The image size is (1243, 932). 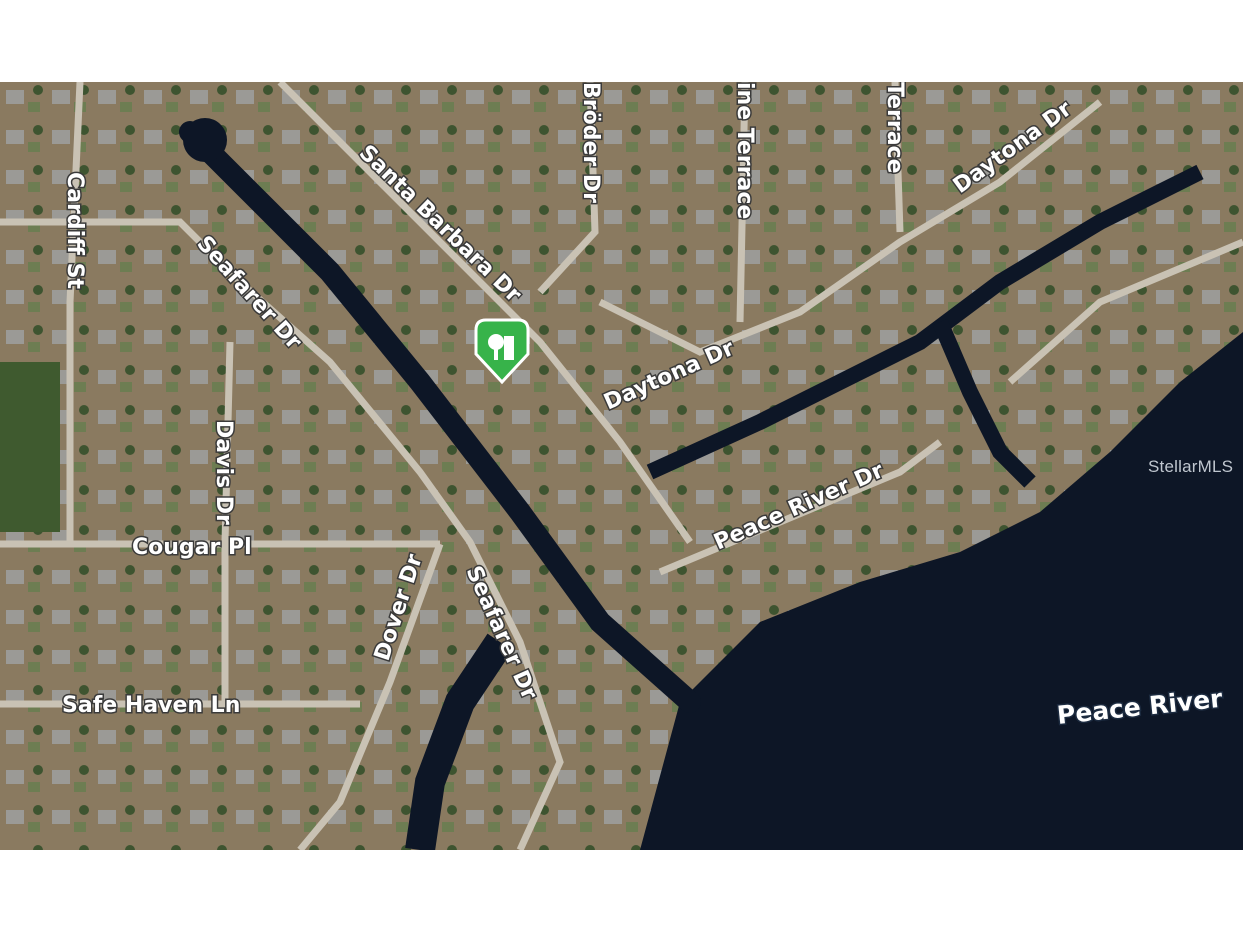 What do you see at coordinates (74, 230) in the screenshot?
I see `street-label-cardiff: Cardiff St` at bounding box center [74, 230].